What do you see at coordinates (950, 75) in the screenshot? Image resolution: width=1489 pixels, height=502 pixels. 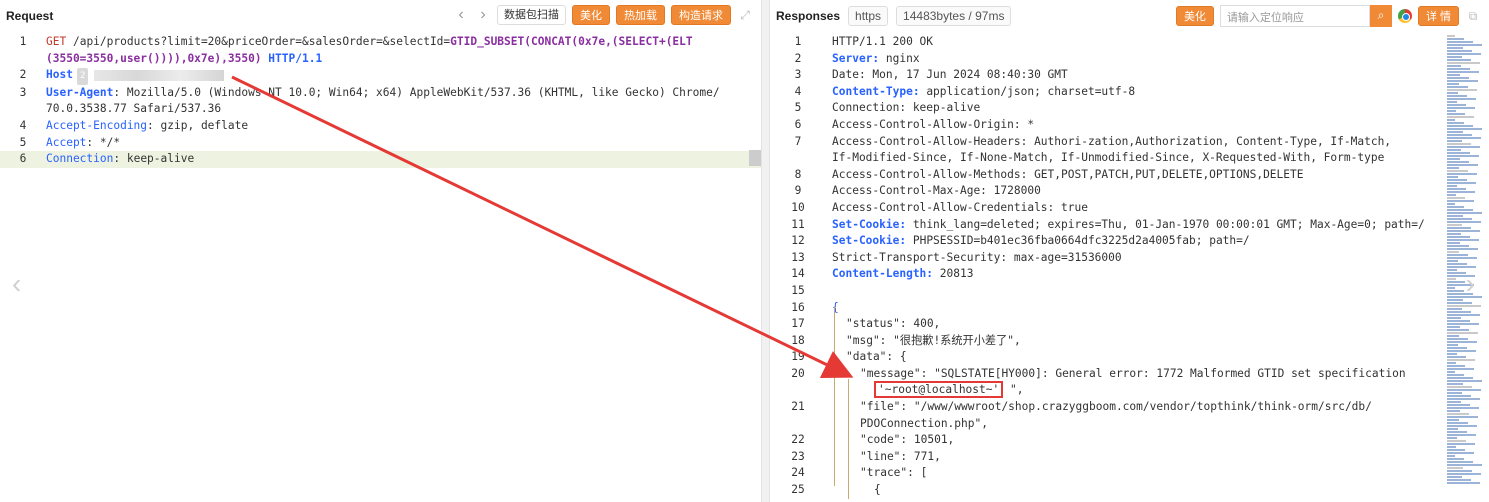 I see `line-text: Date: Mon, 17 Jun 2024 08:40:30 GMT` at bounding box center [950, 75].